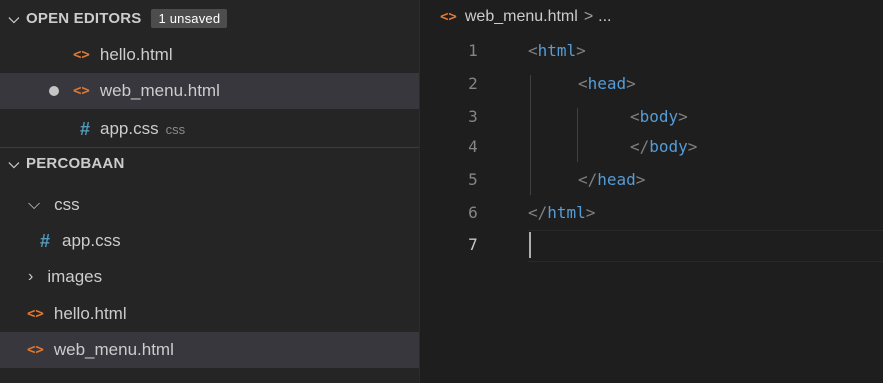  Describe the element at coordinates (473, 50) in the screenshot. I see `line-number: 1` at that location.